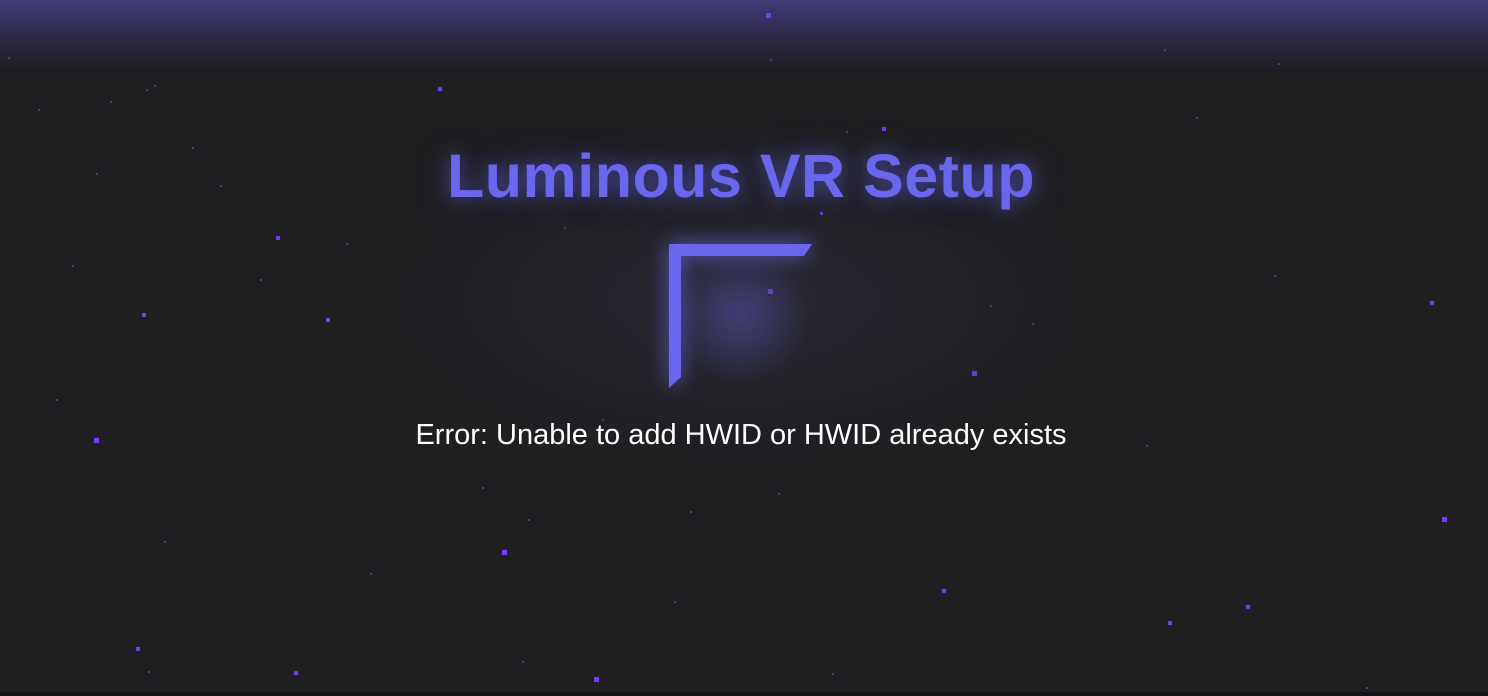  Describe the element at coordinates (741, 176) in the screenshot. I see `app-title: Luminous VR Setup` at that location.